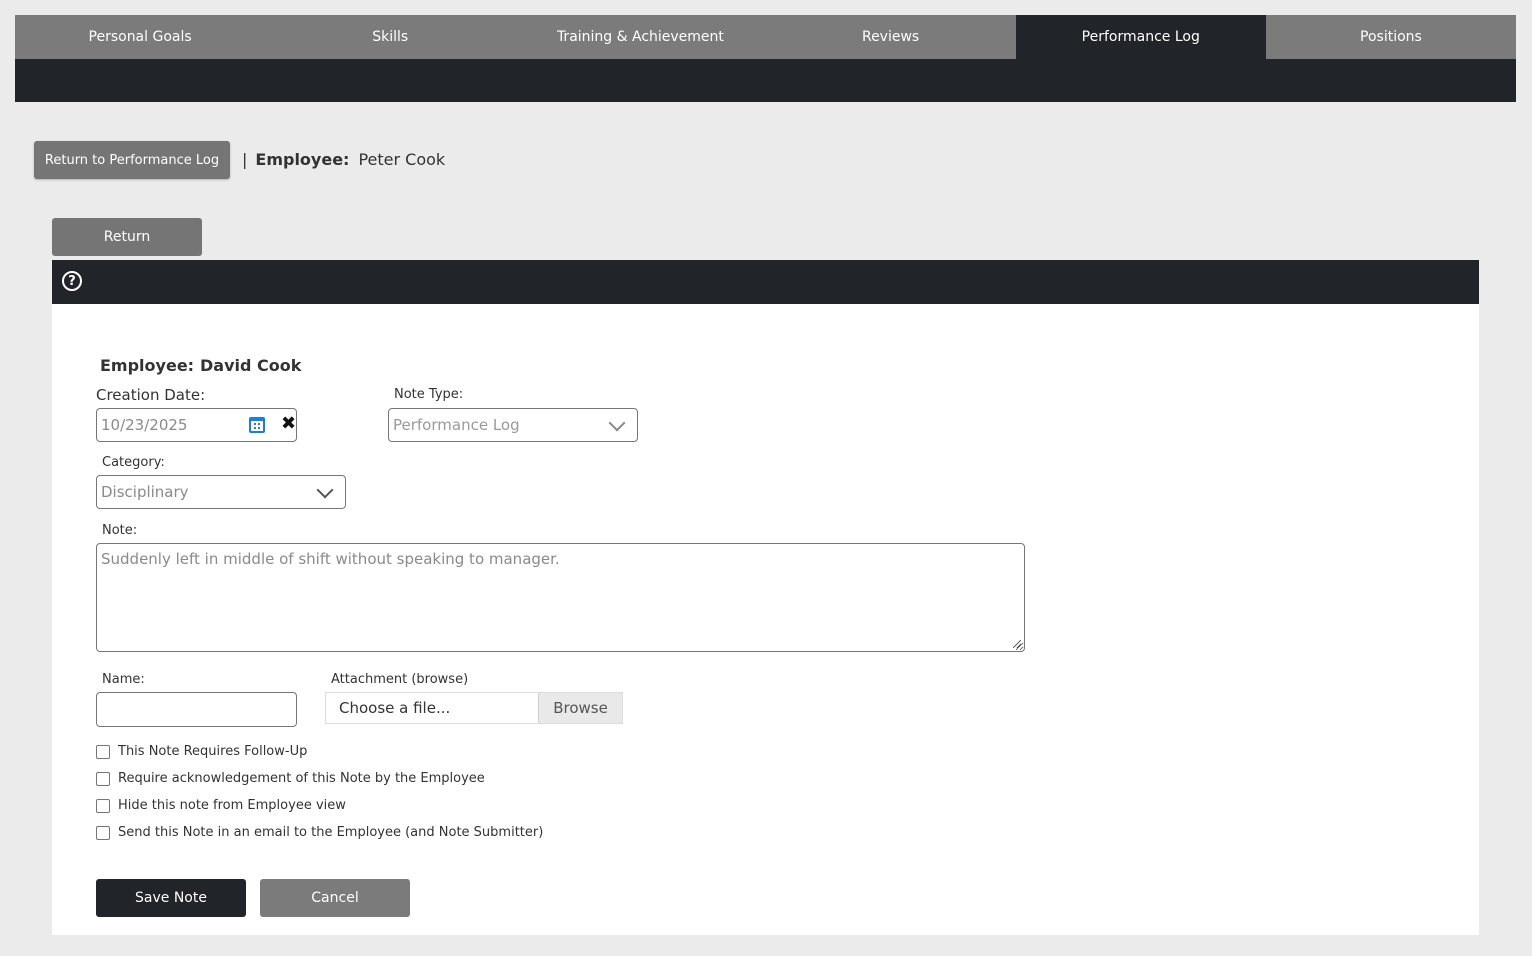 This screenshot has height=956, width=1532. Describe the element at coordinates (302, 159) in the screenshot. I see `breadcrumb-employee-label: Employee:` at that location.